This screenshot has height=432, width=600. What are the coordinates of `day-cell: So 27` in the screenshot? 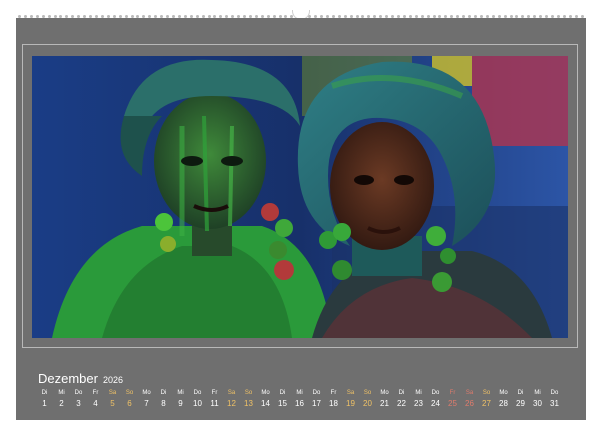 It's located at (486, 400).